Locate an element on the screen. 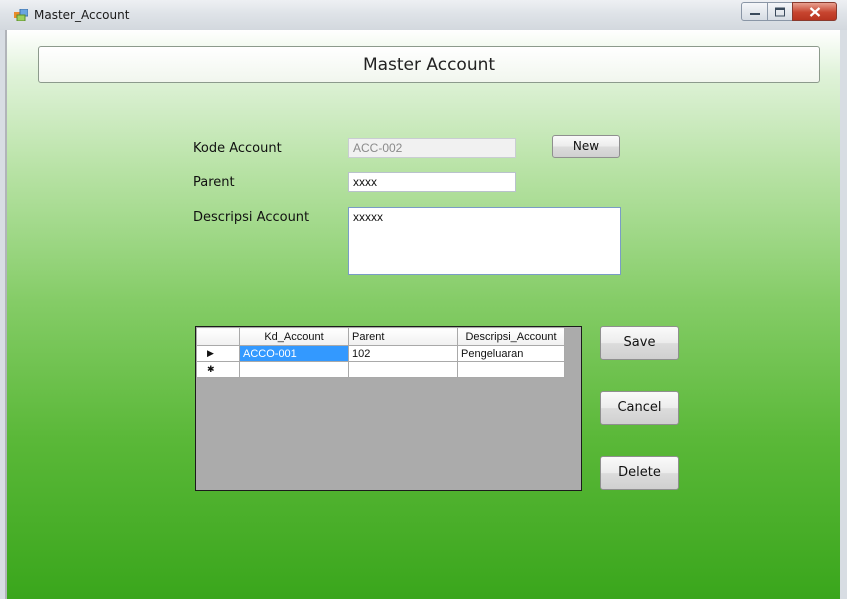 This screenshot has width=847, height=599. grid-cell-parent is located at coordinates (403, 369).